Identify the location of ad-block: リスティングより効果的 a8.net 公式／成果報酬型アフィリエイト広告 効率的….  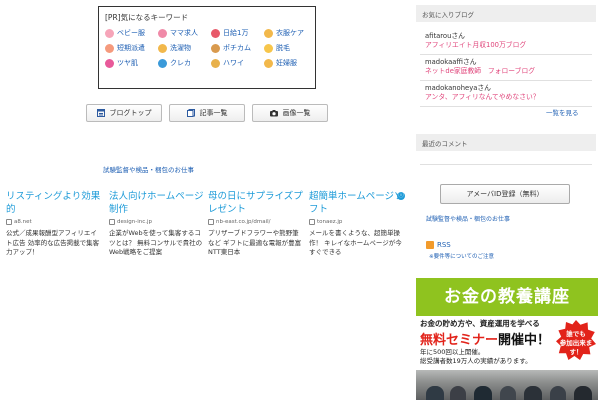
(206, 231).